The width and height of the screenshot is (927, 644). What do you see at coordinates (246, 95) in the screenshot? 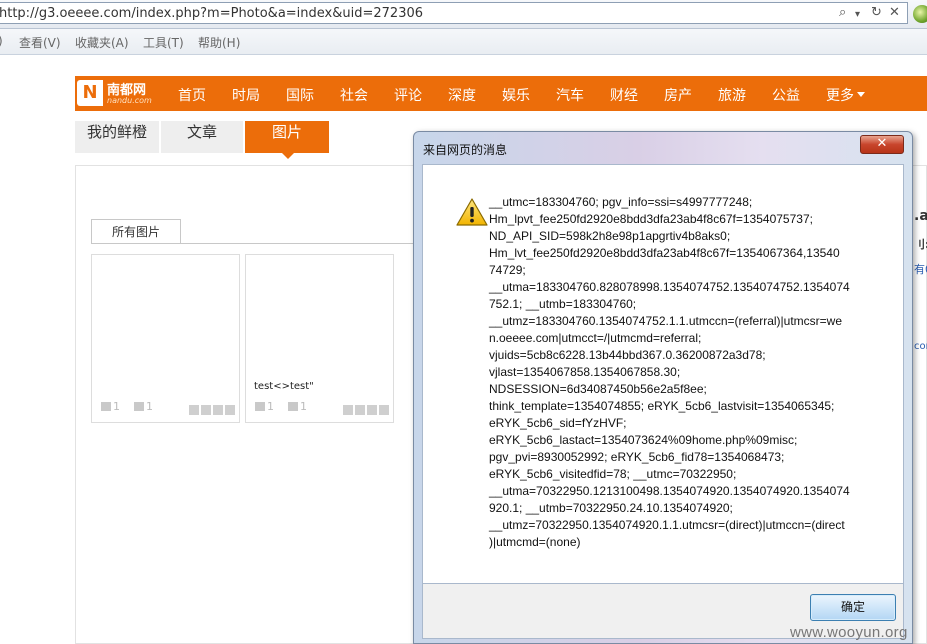
I see `nav-politics: 时局` at bounding box center [246, 95].